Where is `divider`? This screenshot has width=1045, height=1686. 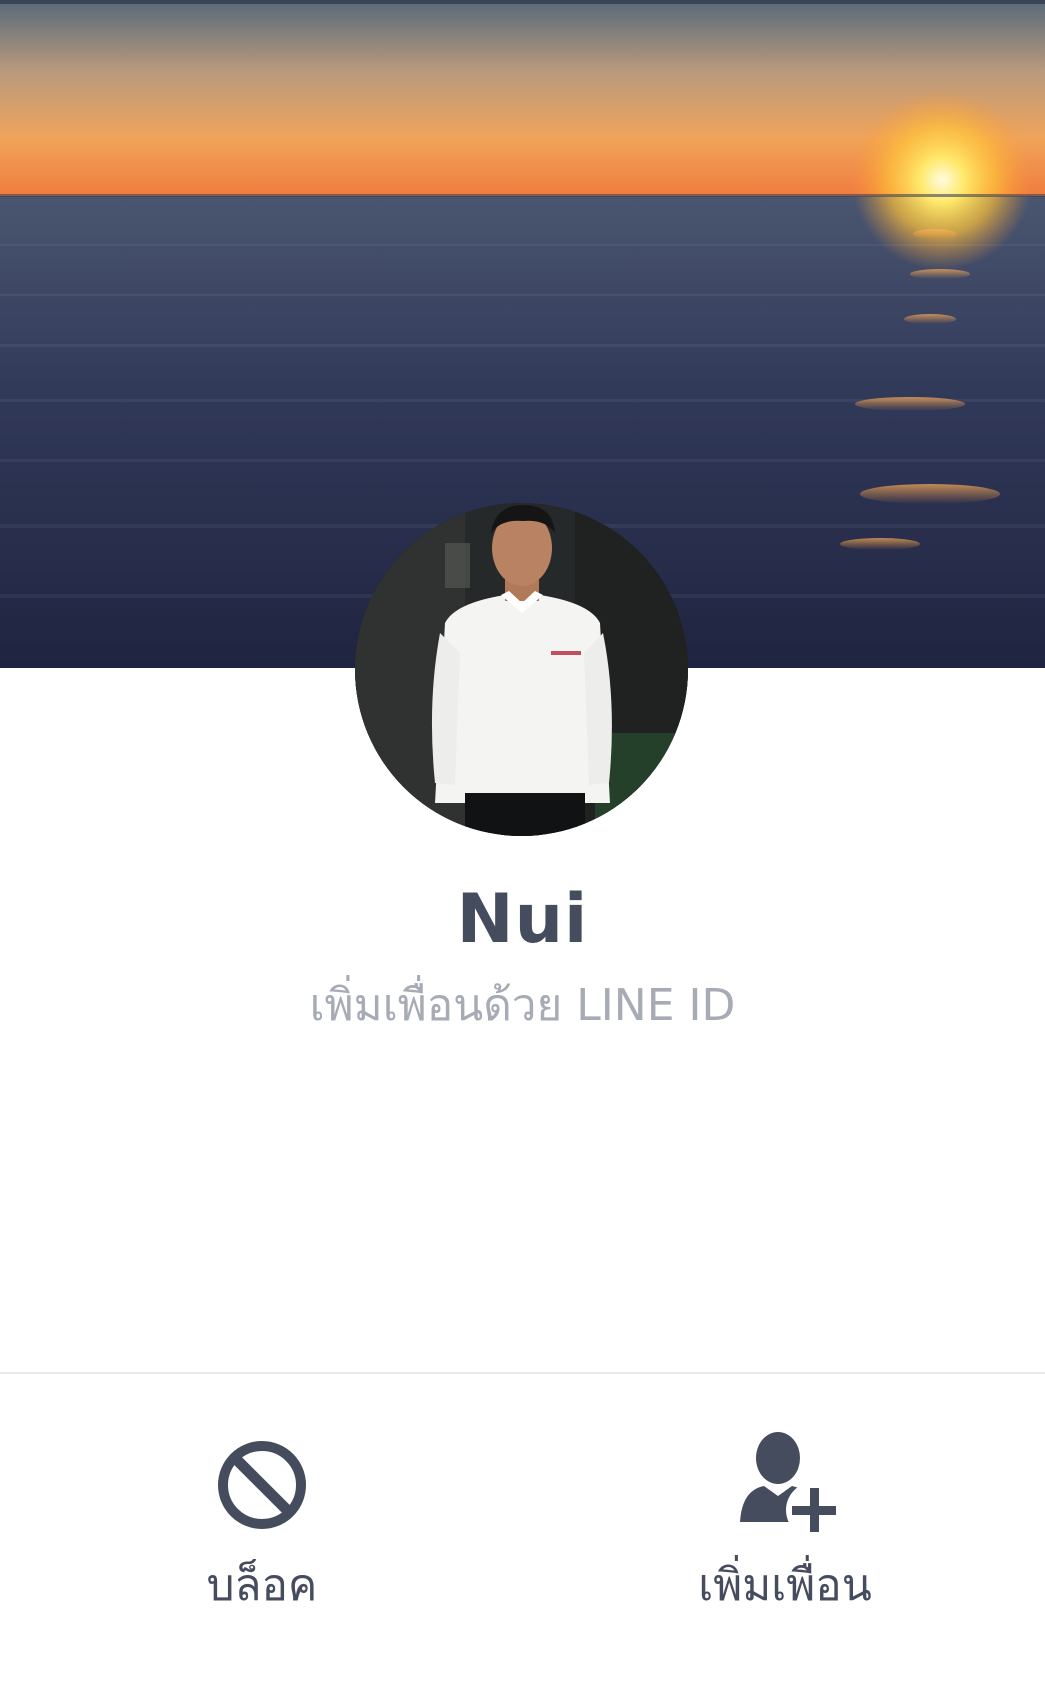 divider is located at coordinates (522, 1373).